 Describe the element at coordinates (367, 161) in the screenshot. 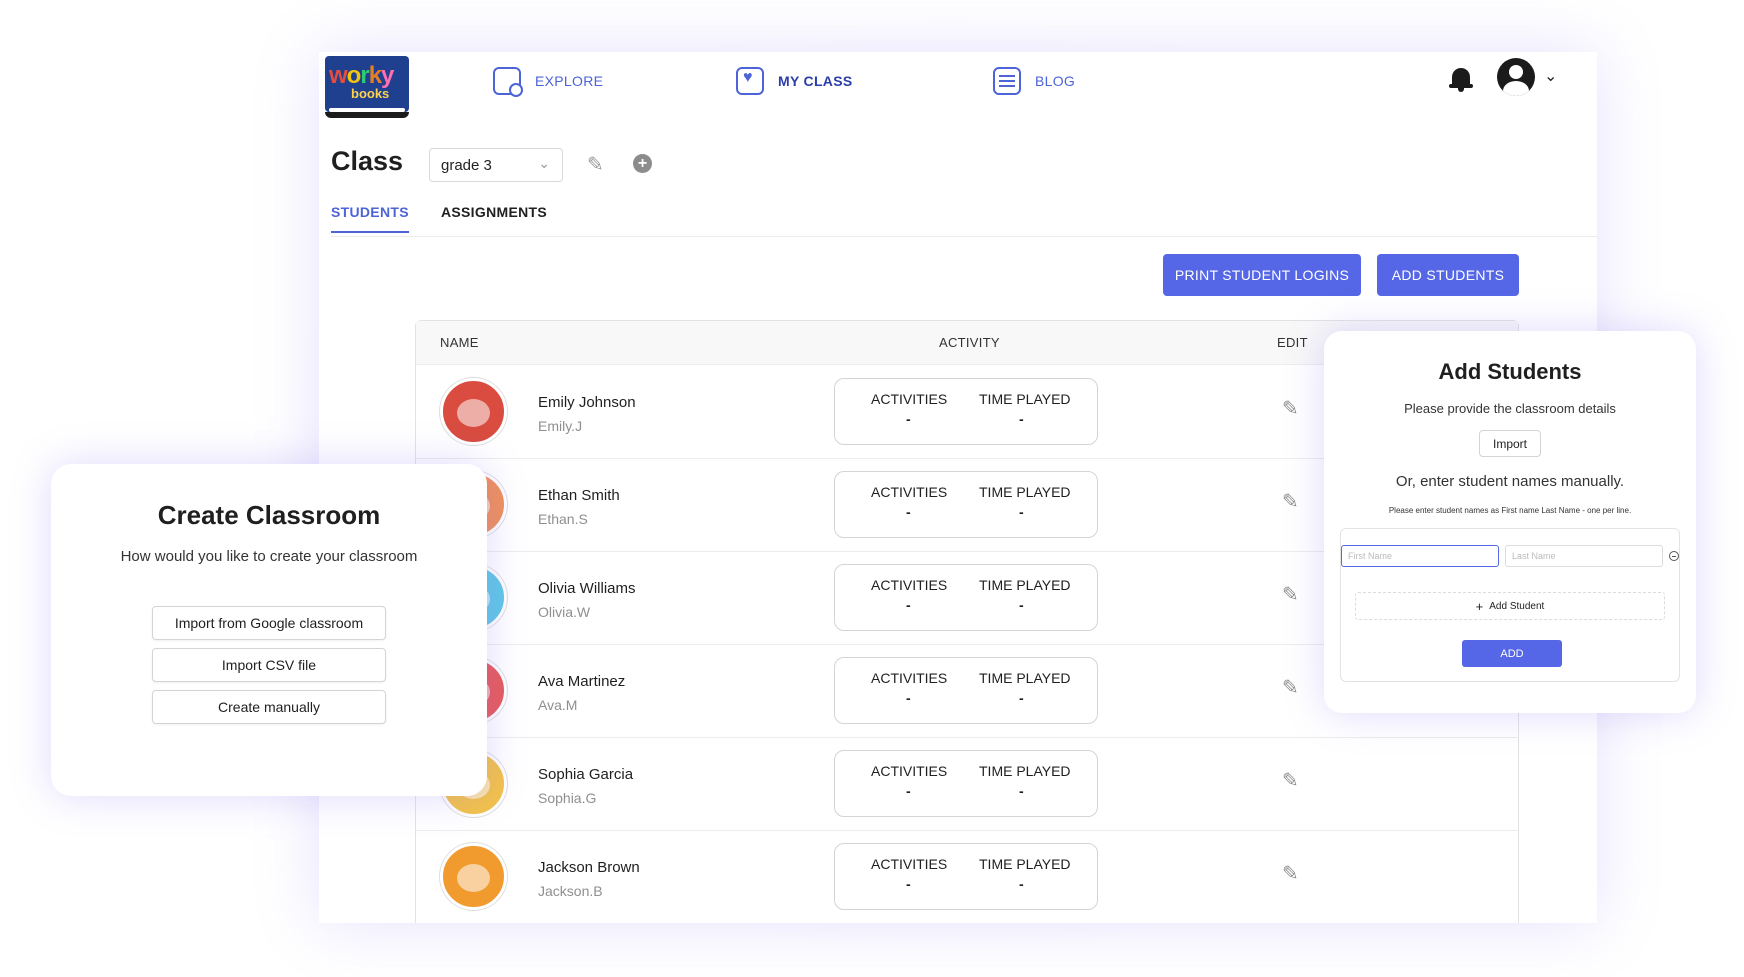

I see `page-title: Class` at that location.